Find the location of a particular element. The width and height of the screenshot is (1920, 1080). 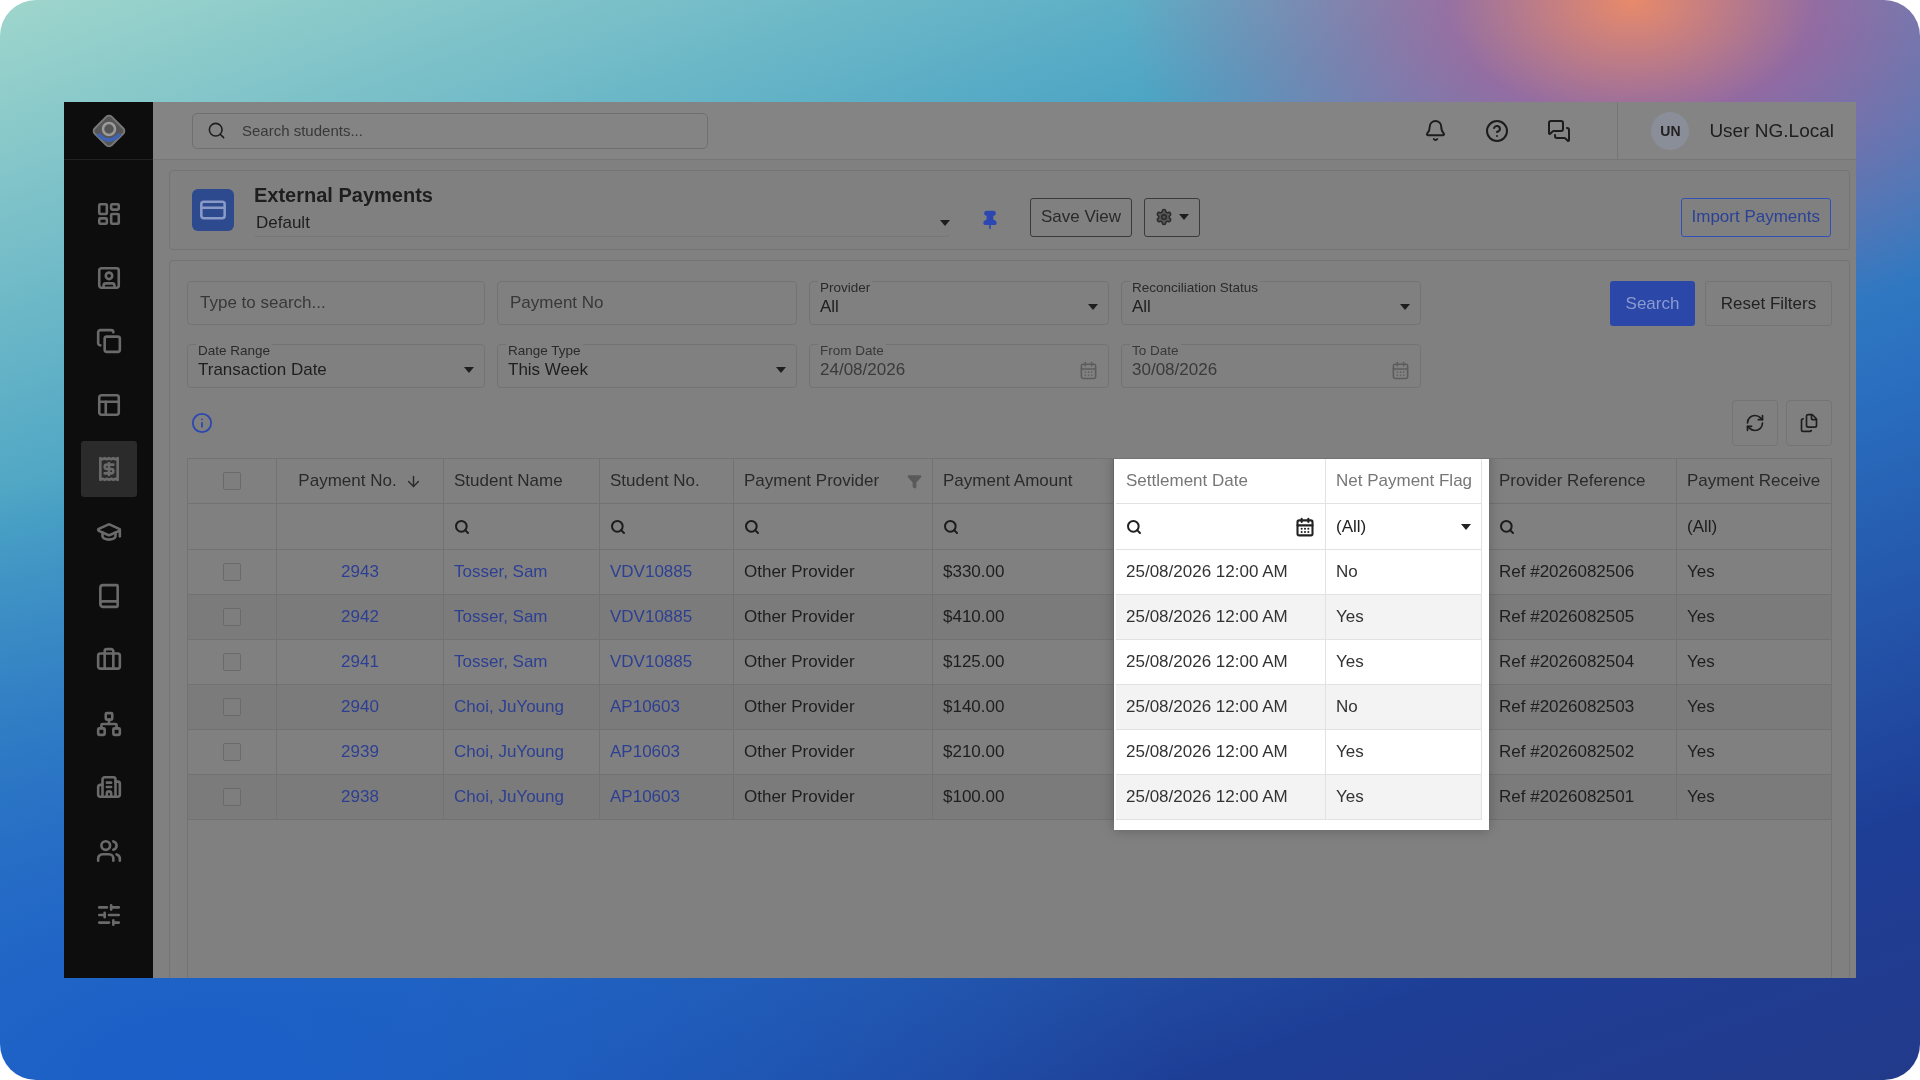

briefcase-icon is located at coordinates (108, 659).